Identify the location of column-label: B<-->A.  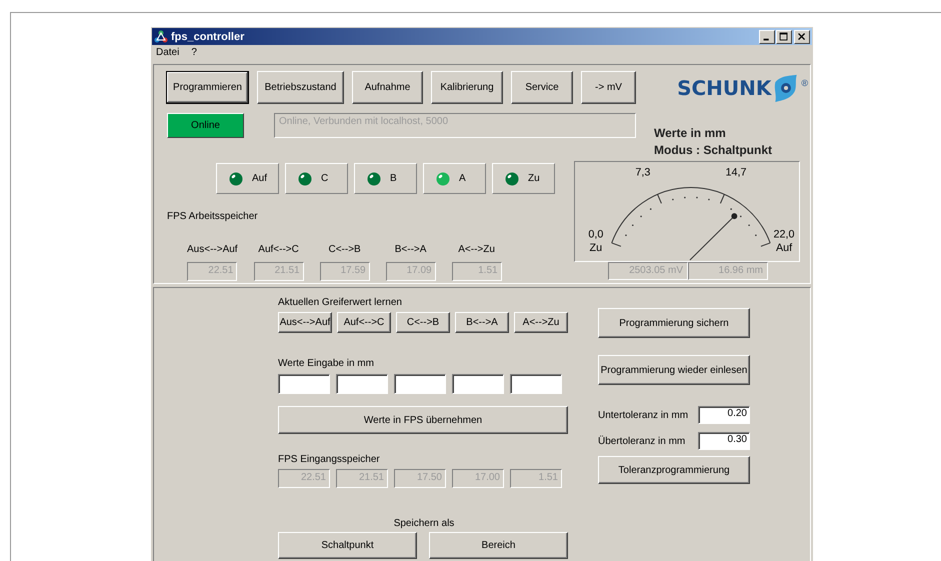
(410, 249).